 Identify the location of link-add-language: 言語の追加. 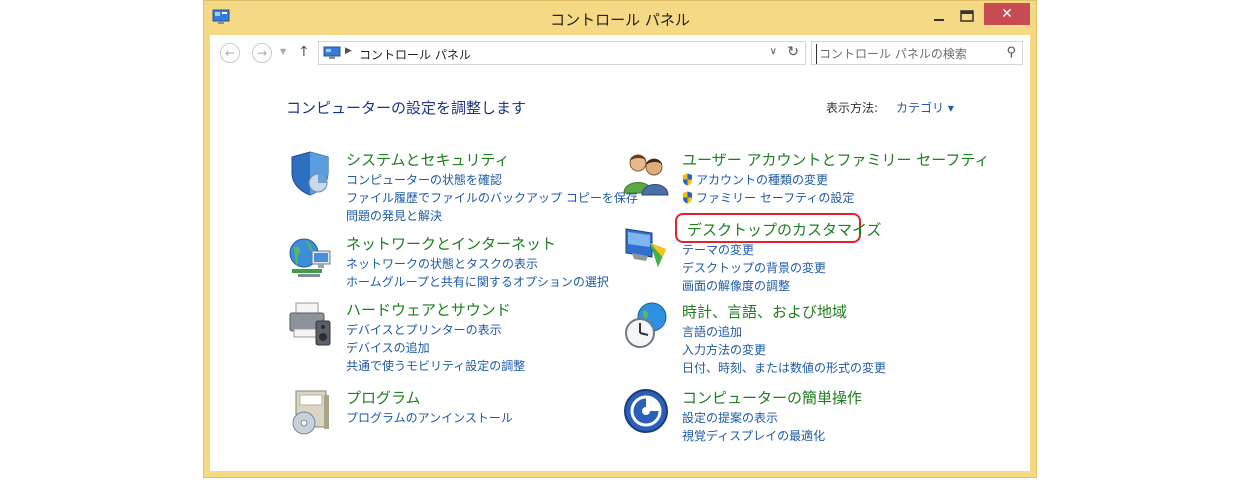
(712, 331).